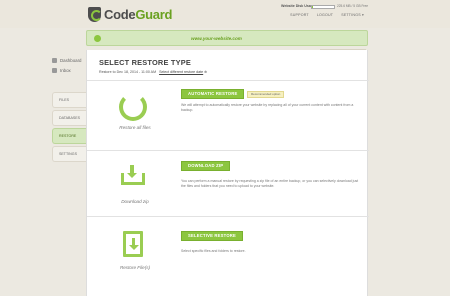 The image size is (450, 296). Describe the element at coordinates (66, 70) in the screenshot. I see `nav-inbox: Inbox` at that location.